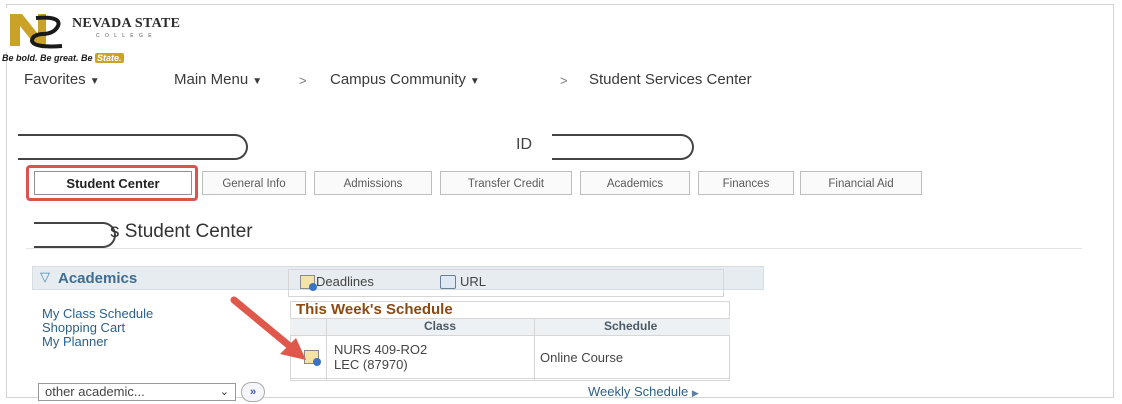 The height and width of the screenshot is (404, 1122). I want to click on shopping-cart-link: Shopping Cart, so click(83, 327).